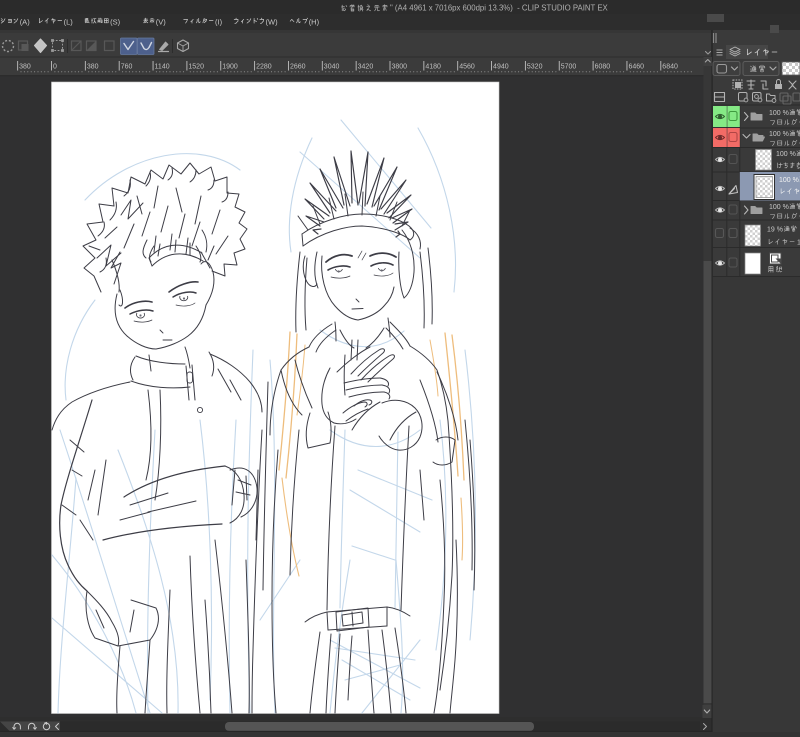 The width and height of the screenshot is (800, 737). I want to click on svg-text: 2660, so click(298, 67).